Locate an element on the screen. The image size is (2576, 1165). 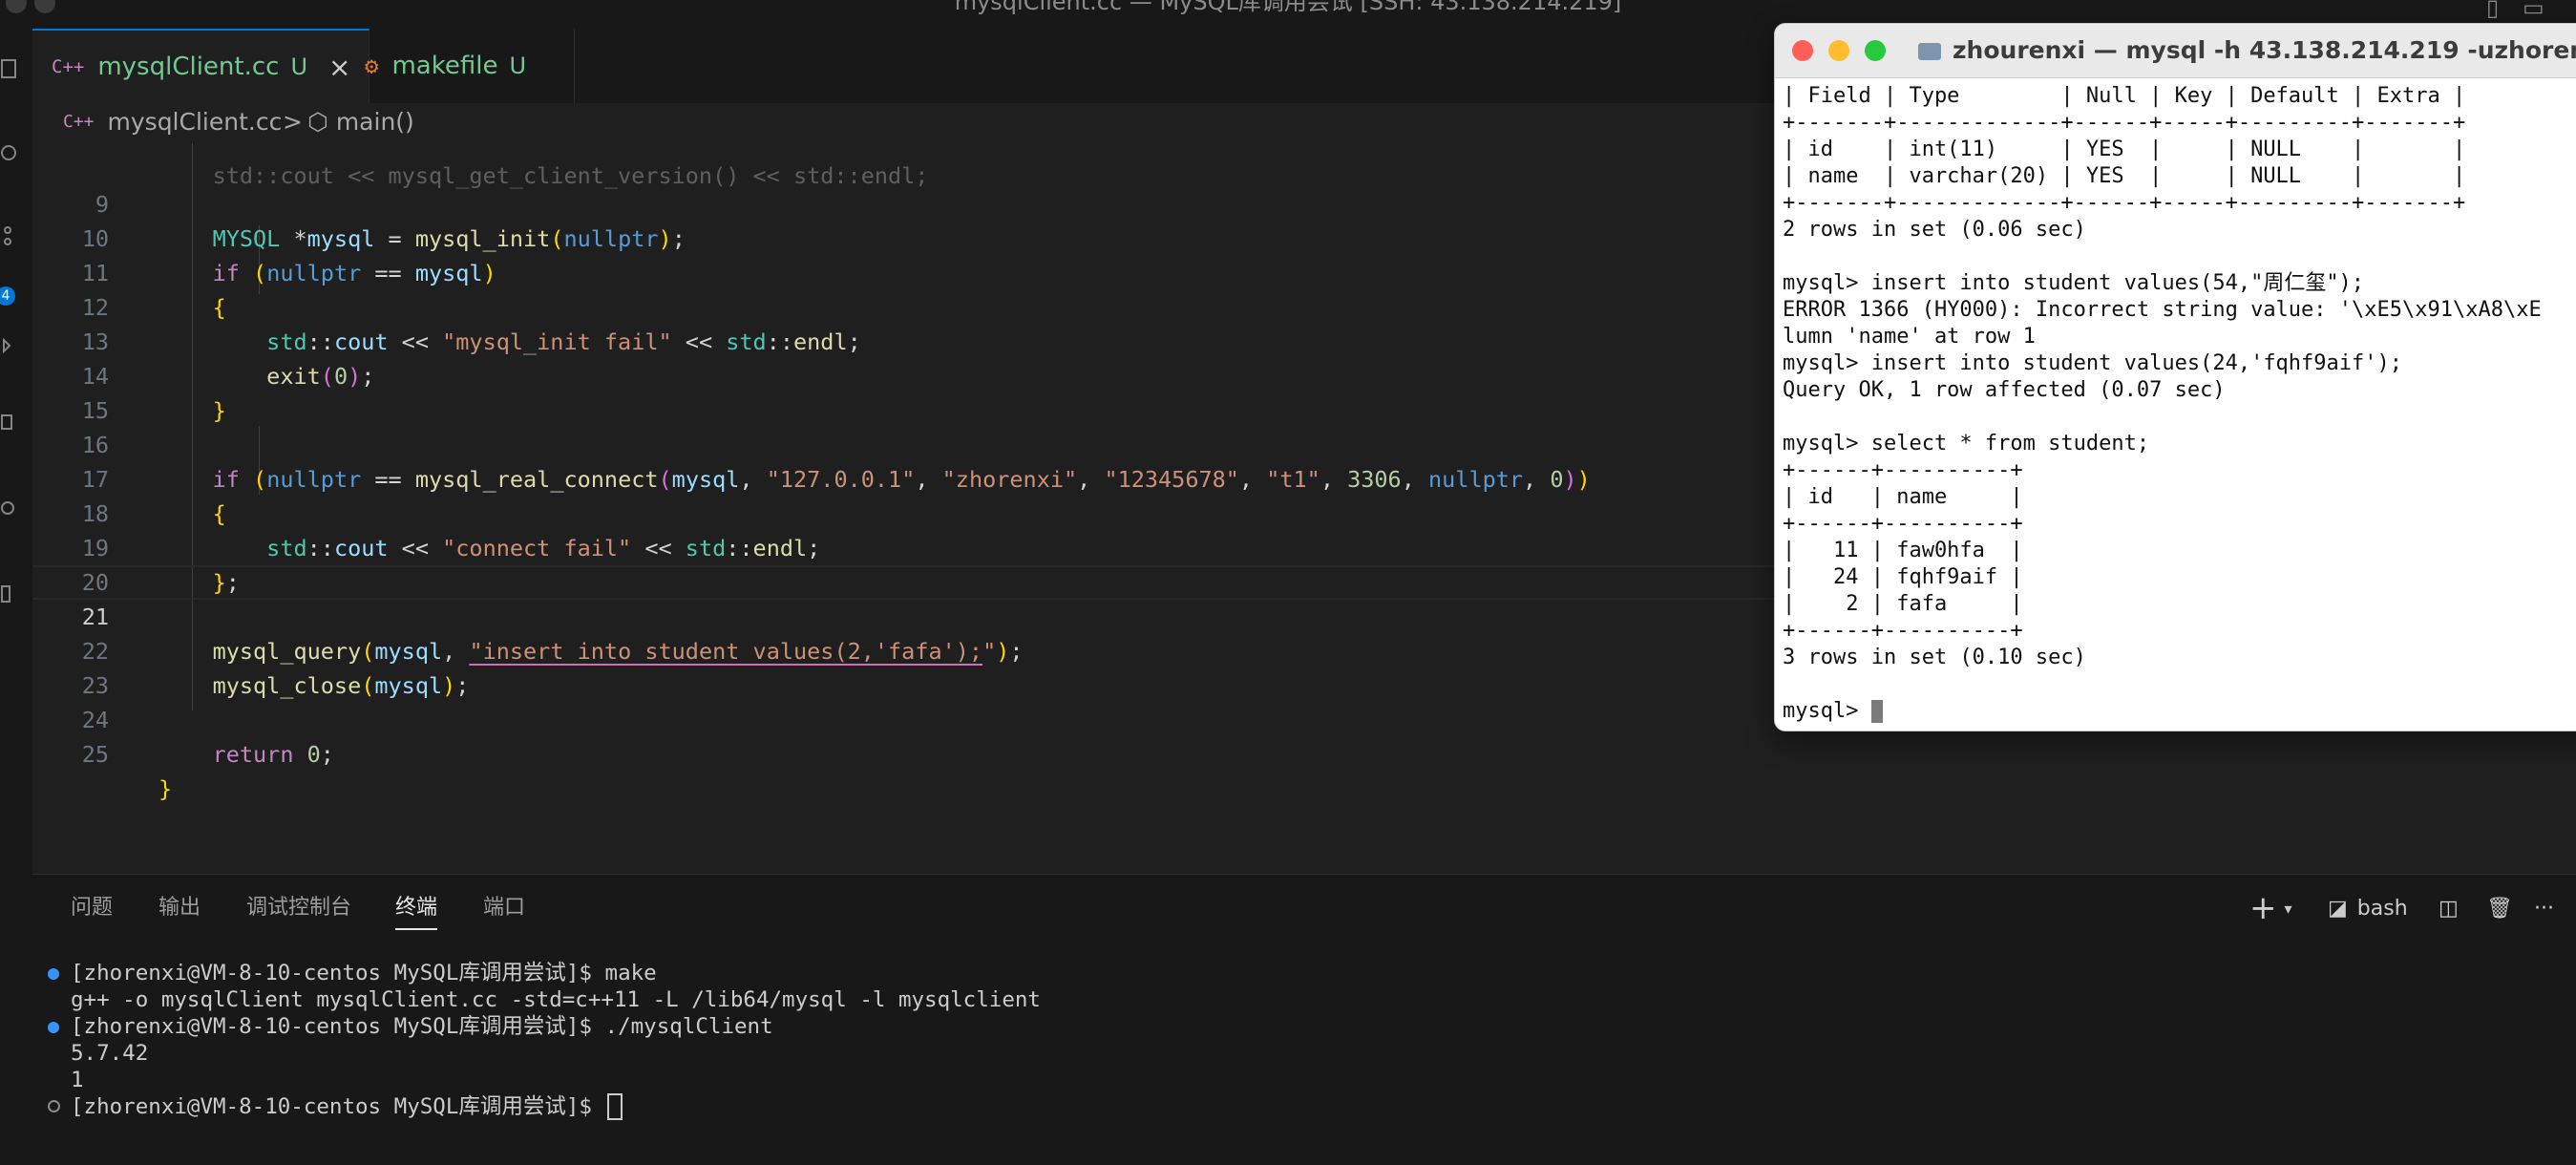
tab-output: 输出 is located at coordinates (179, 908).